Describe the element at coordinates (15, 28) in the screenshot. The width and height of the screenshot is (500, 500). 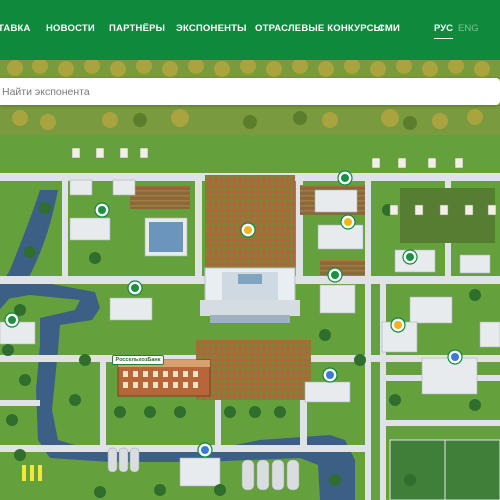
I see `nav-item-exhibition: ТАВКА` at that location.